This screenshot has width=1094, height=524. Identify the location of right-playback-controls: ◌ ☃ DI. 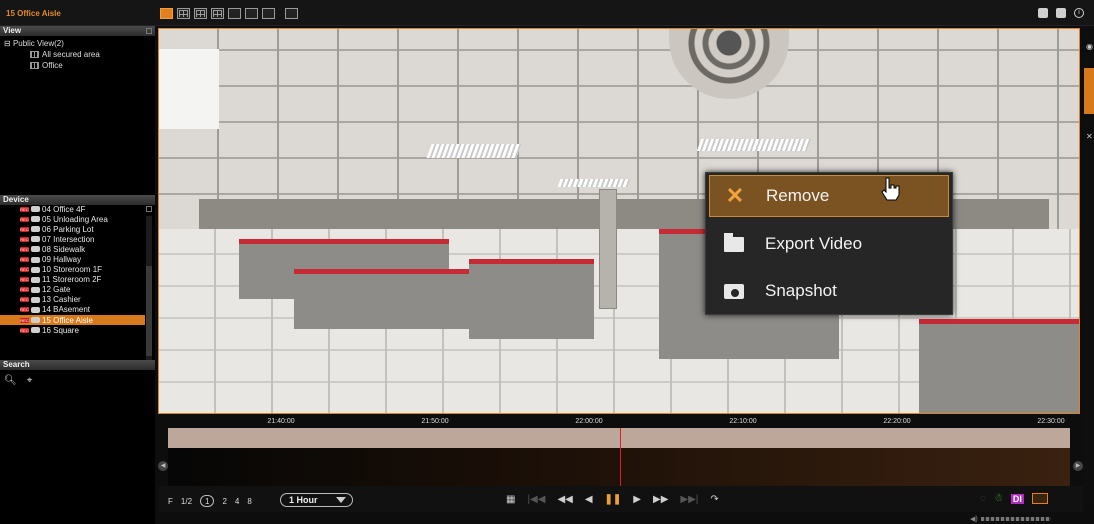
(1014, 498).